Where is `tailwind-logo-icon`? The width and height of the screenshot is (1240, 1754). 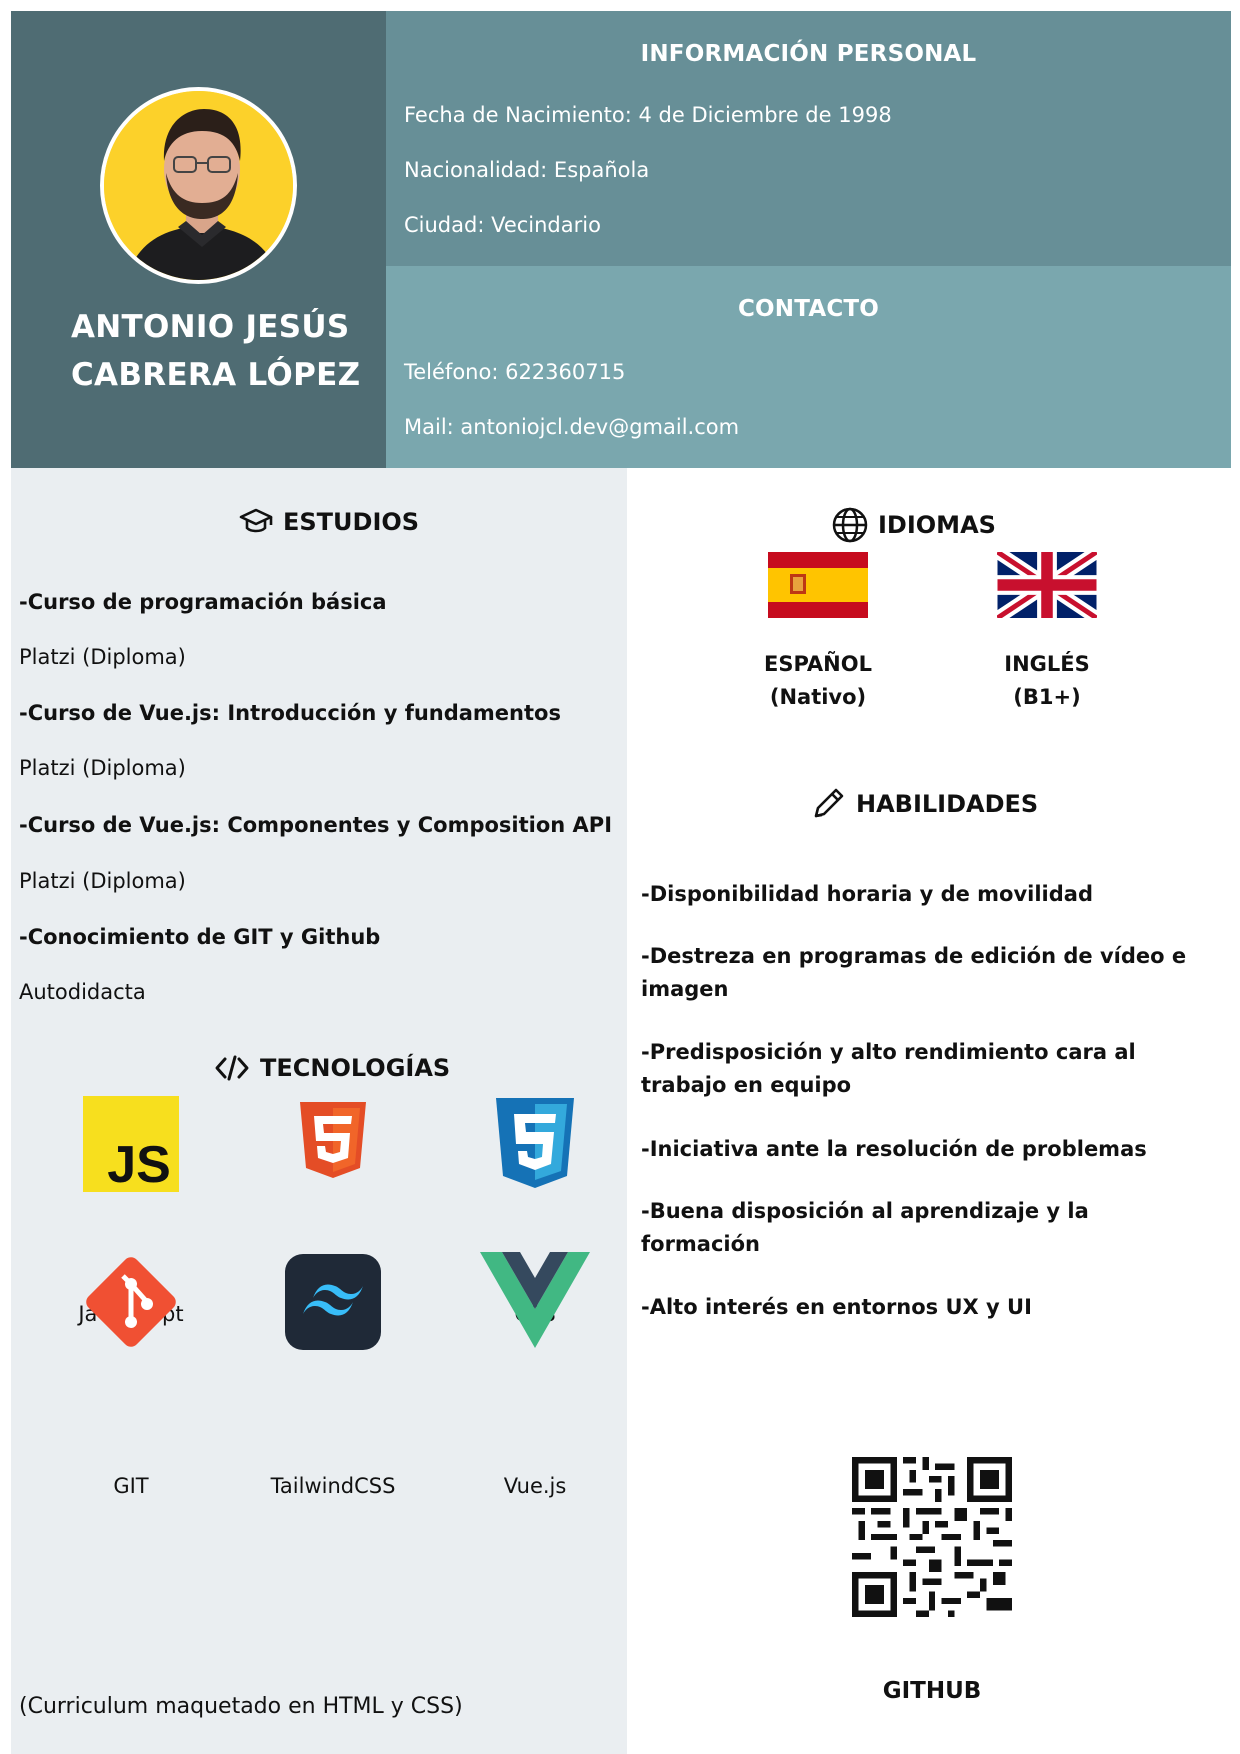
tailwind-logo-icon is located at coordinates (333, 1302).